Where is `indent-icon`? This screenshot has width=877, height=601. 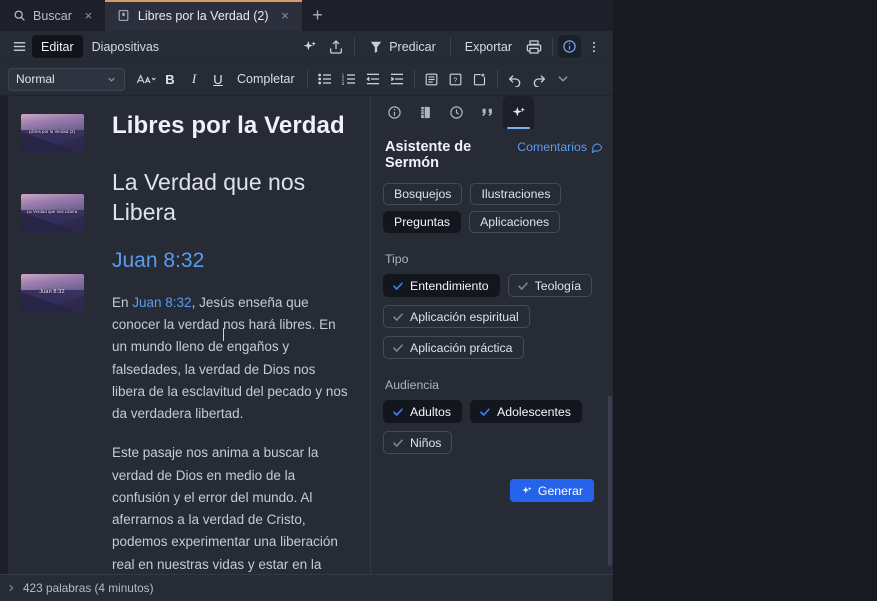
indent-icon is located at coordinates (397, 79).